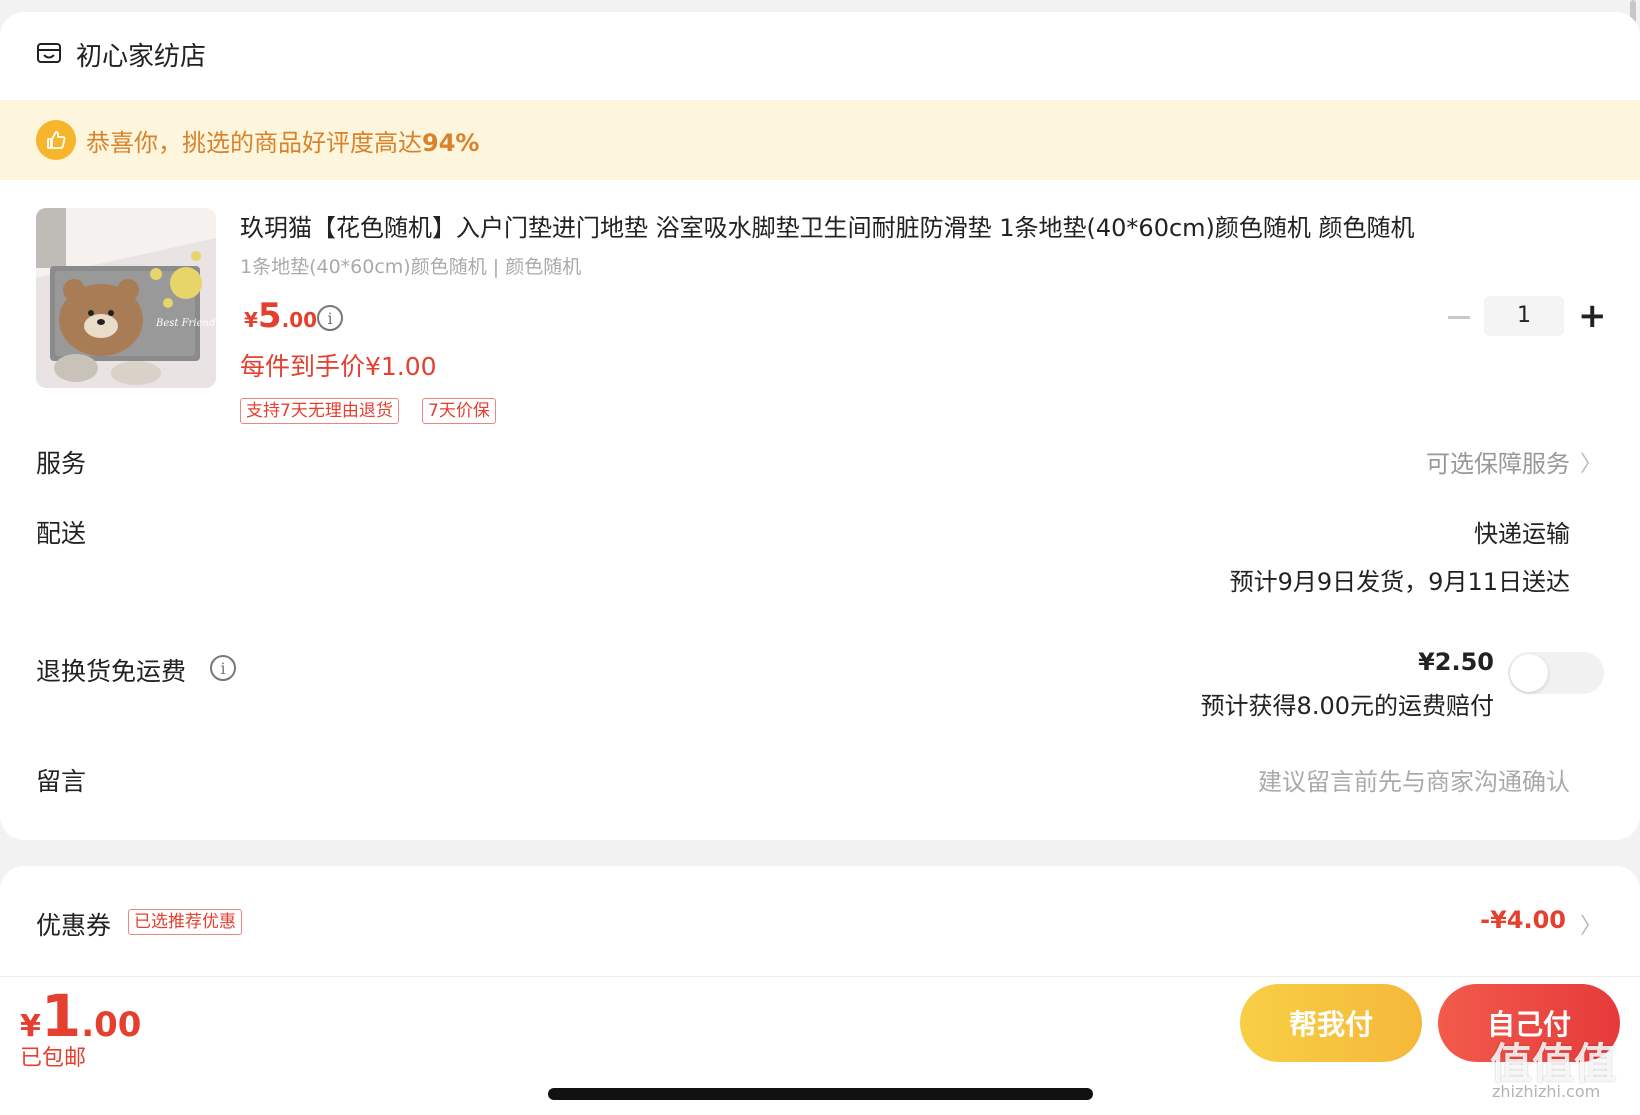  Describe the element at coordinates (1546, 1091) in the screenshot. I see `watermark-url: zhizhizhi.com` at that location.